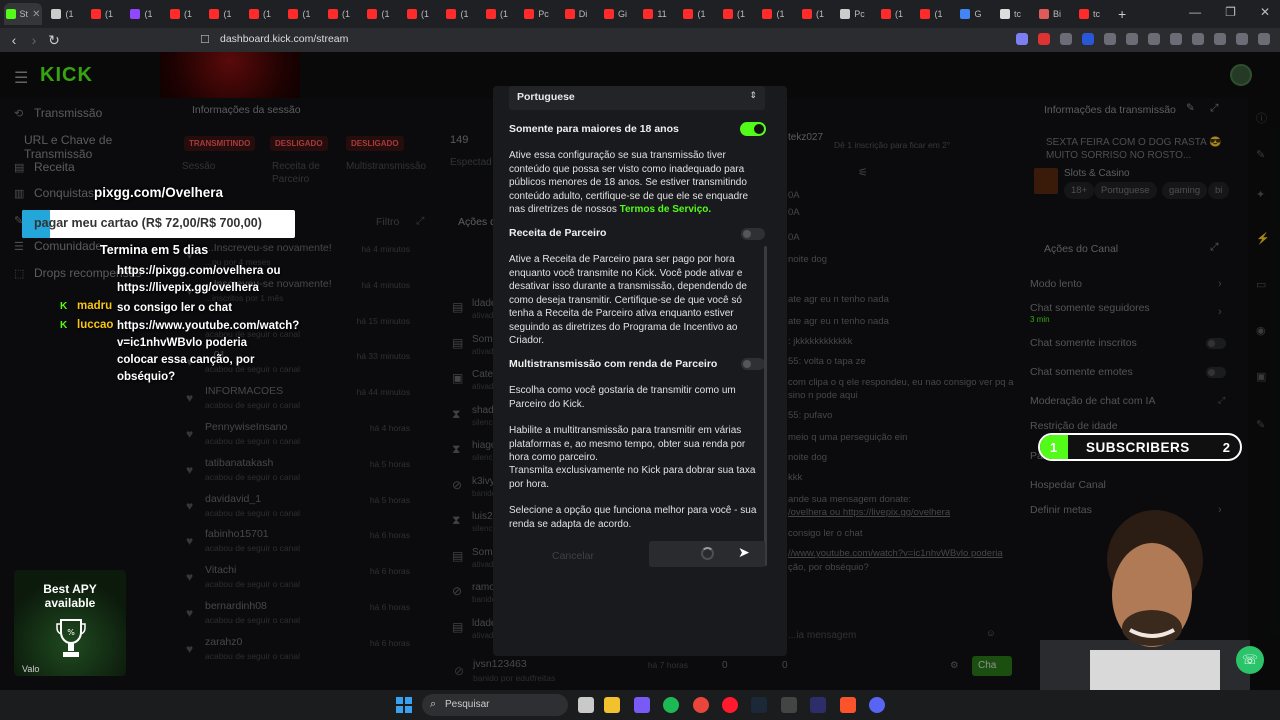 The height and width of the screenshot is (720, 1280). What do you see at coordinates (467, 704) in the screenshot?
I see `search-placeholder: Pesquisar` at bounding box center [467, 704].